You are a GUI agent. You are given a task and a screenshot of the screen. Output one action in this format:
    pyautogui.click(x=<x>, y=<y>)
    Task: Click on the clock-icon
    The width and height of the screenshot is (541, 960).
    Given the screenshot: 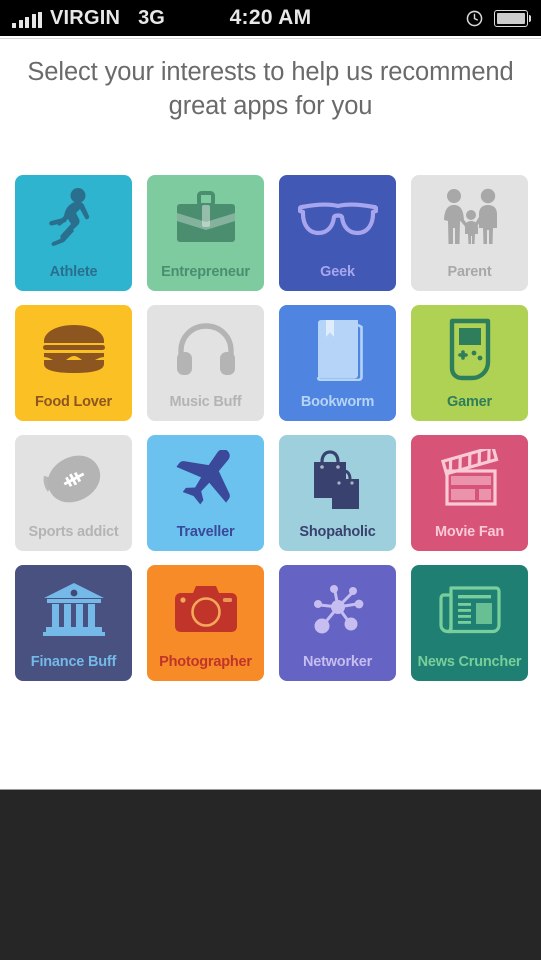 What is the action you would take?
    pyautogui.click(x=474, y=18)
    